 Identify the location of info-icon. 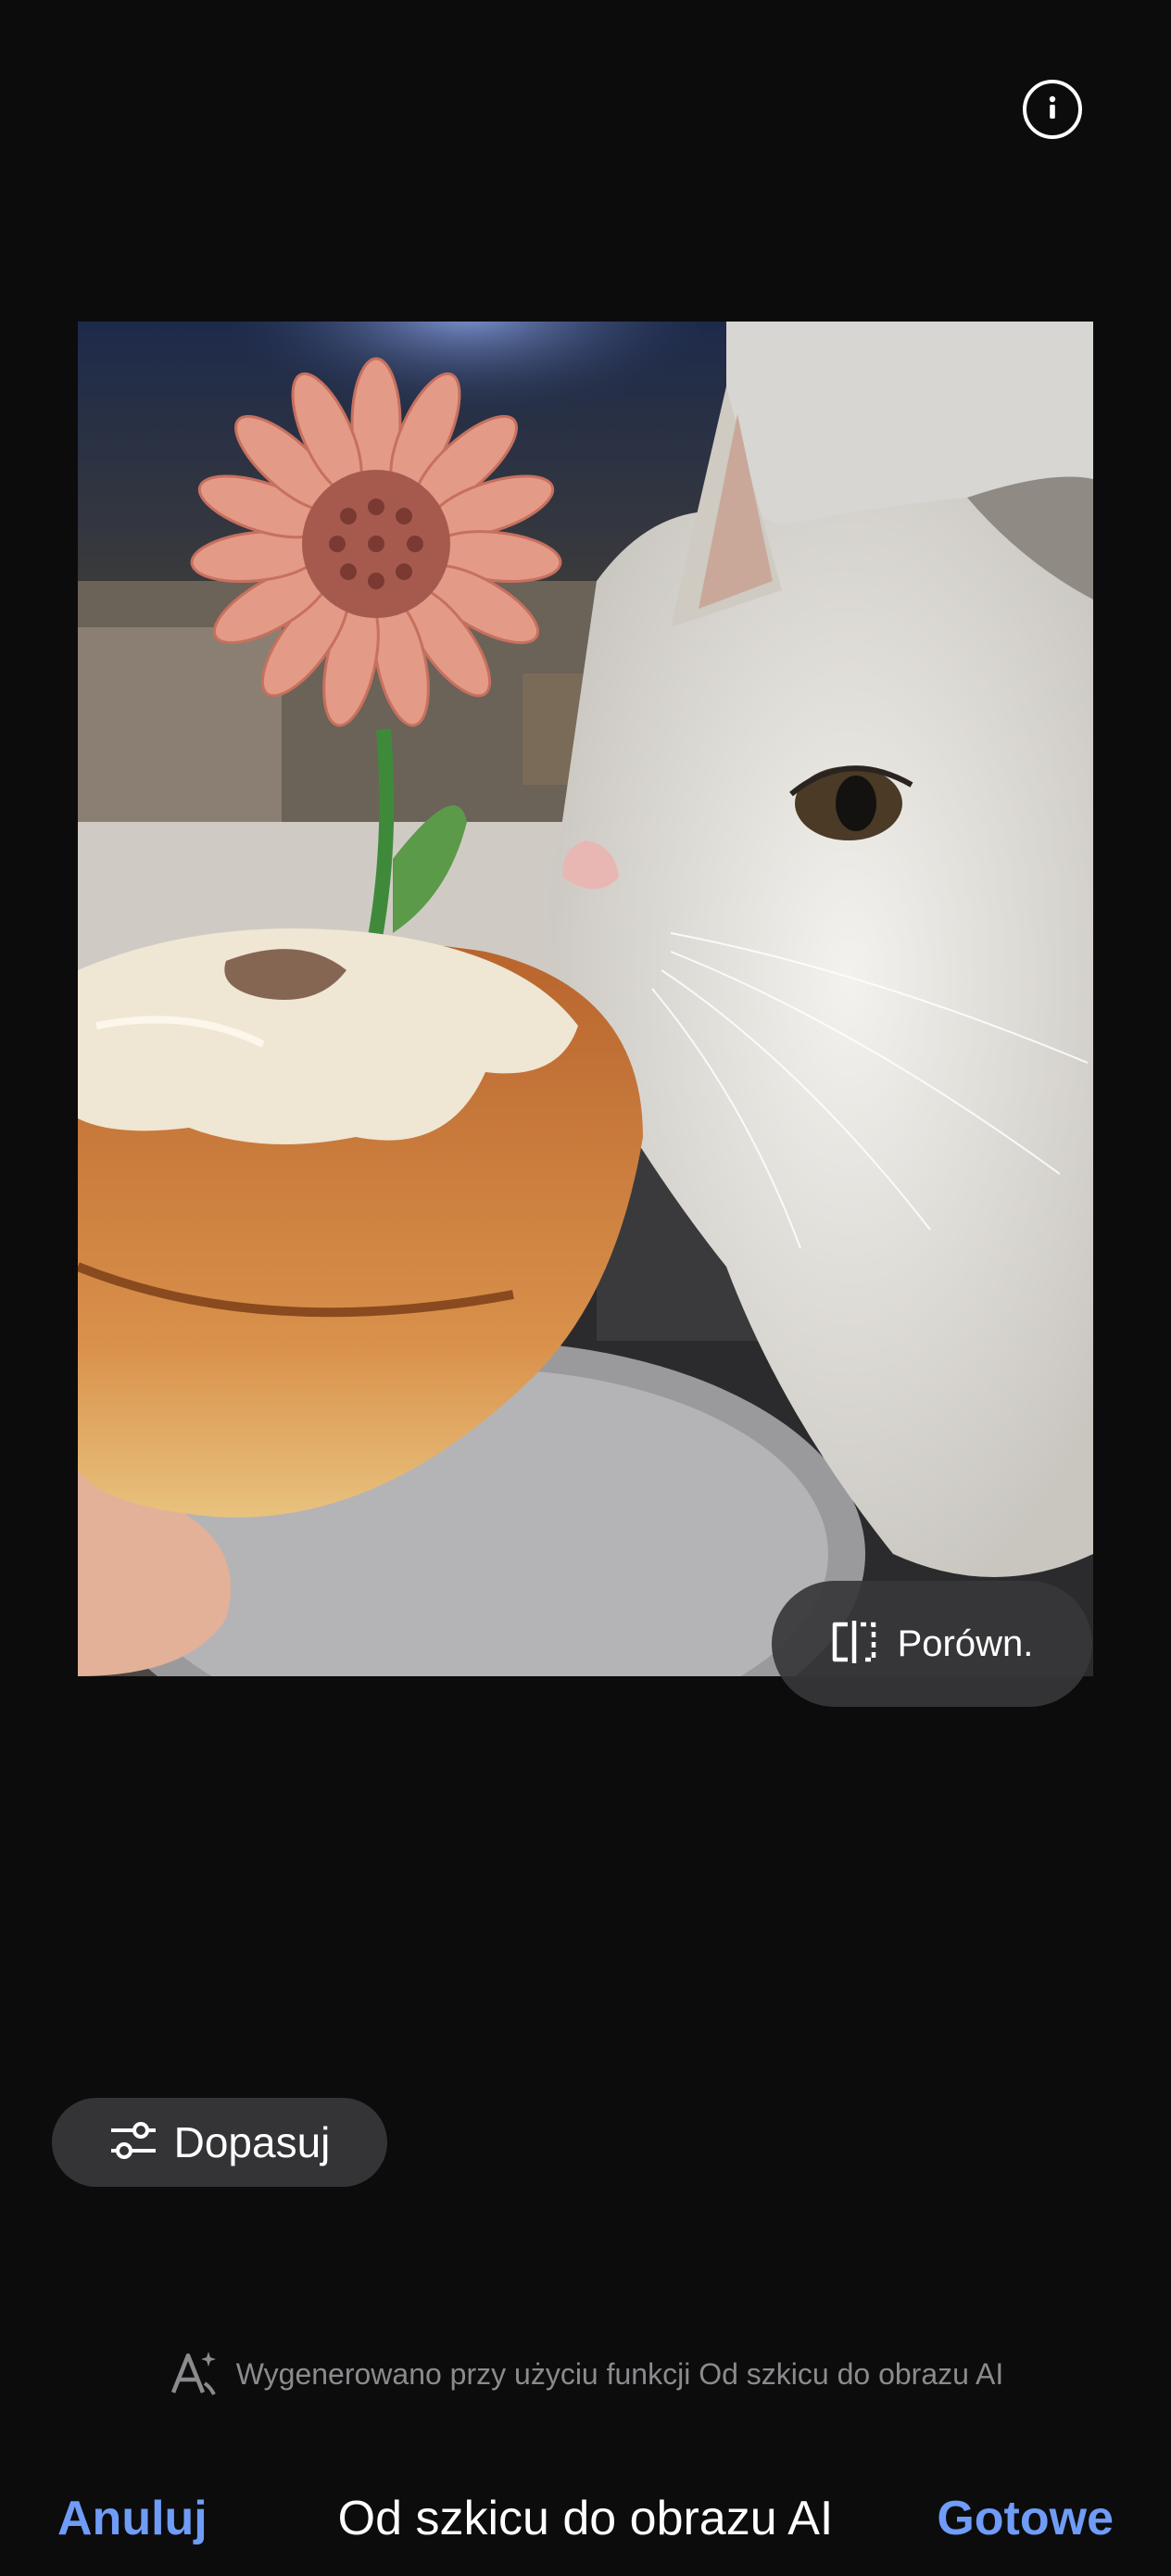
(1053, 110).